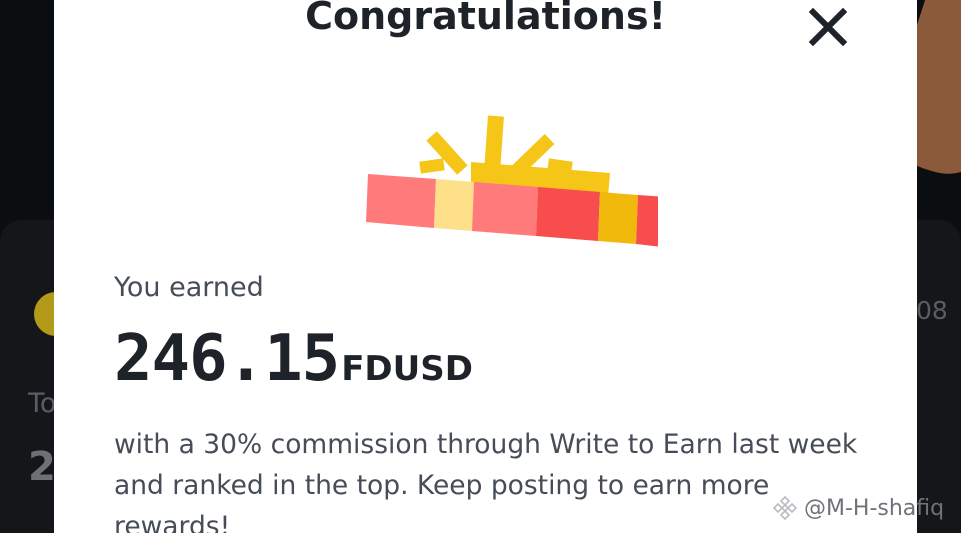 The image size is (961, 533). I want to click on earned-label: You earned, so click(189, 287).